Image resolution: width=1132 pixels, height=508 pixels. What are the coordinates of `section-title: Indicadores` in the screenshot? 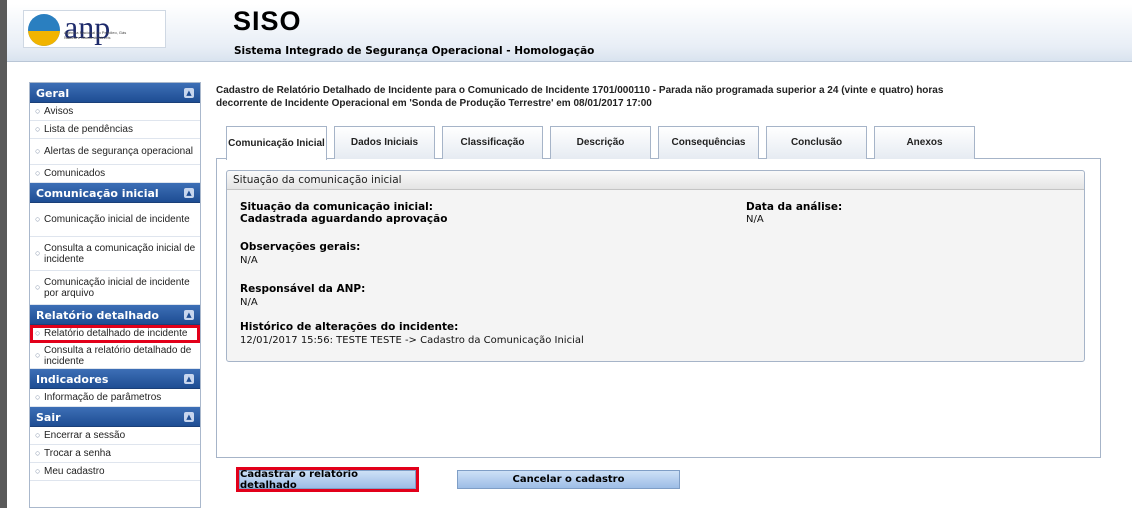 It's located at (72, 379).